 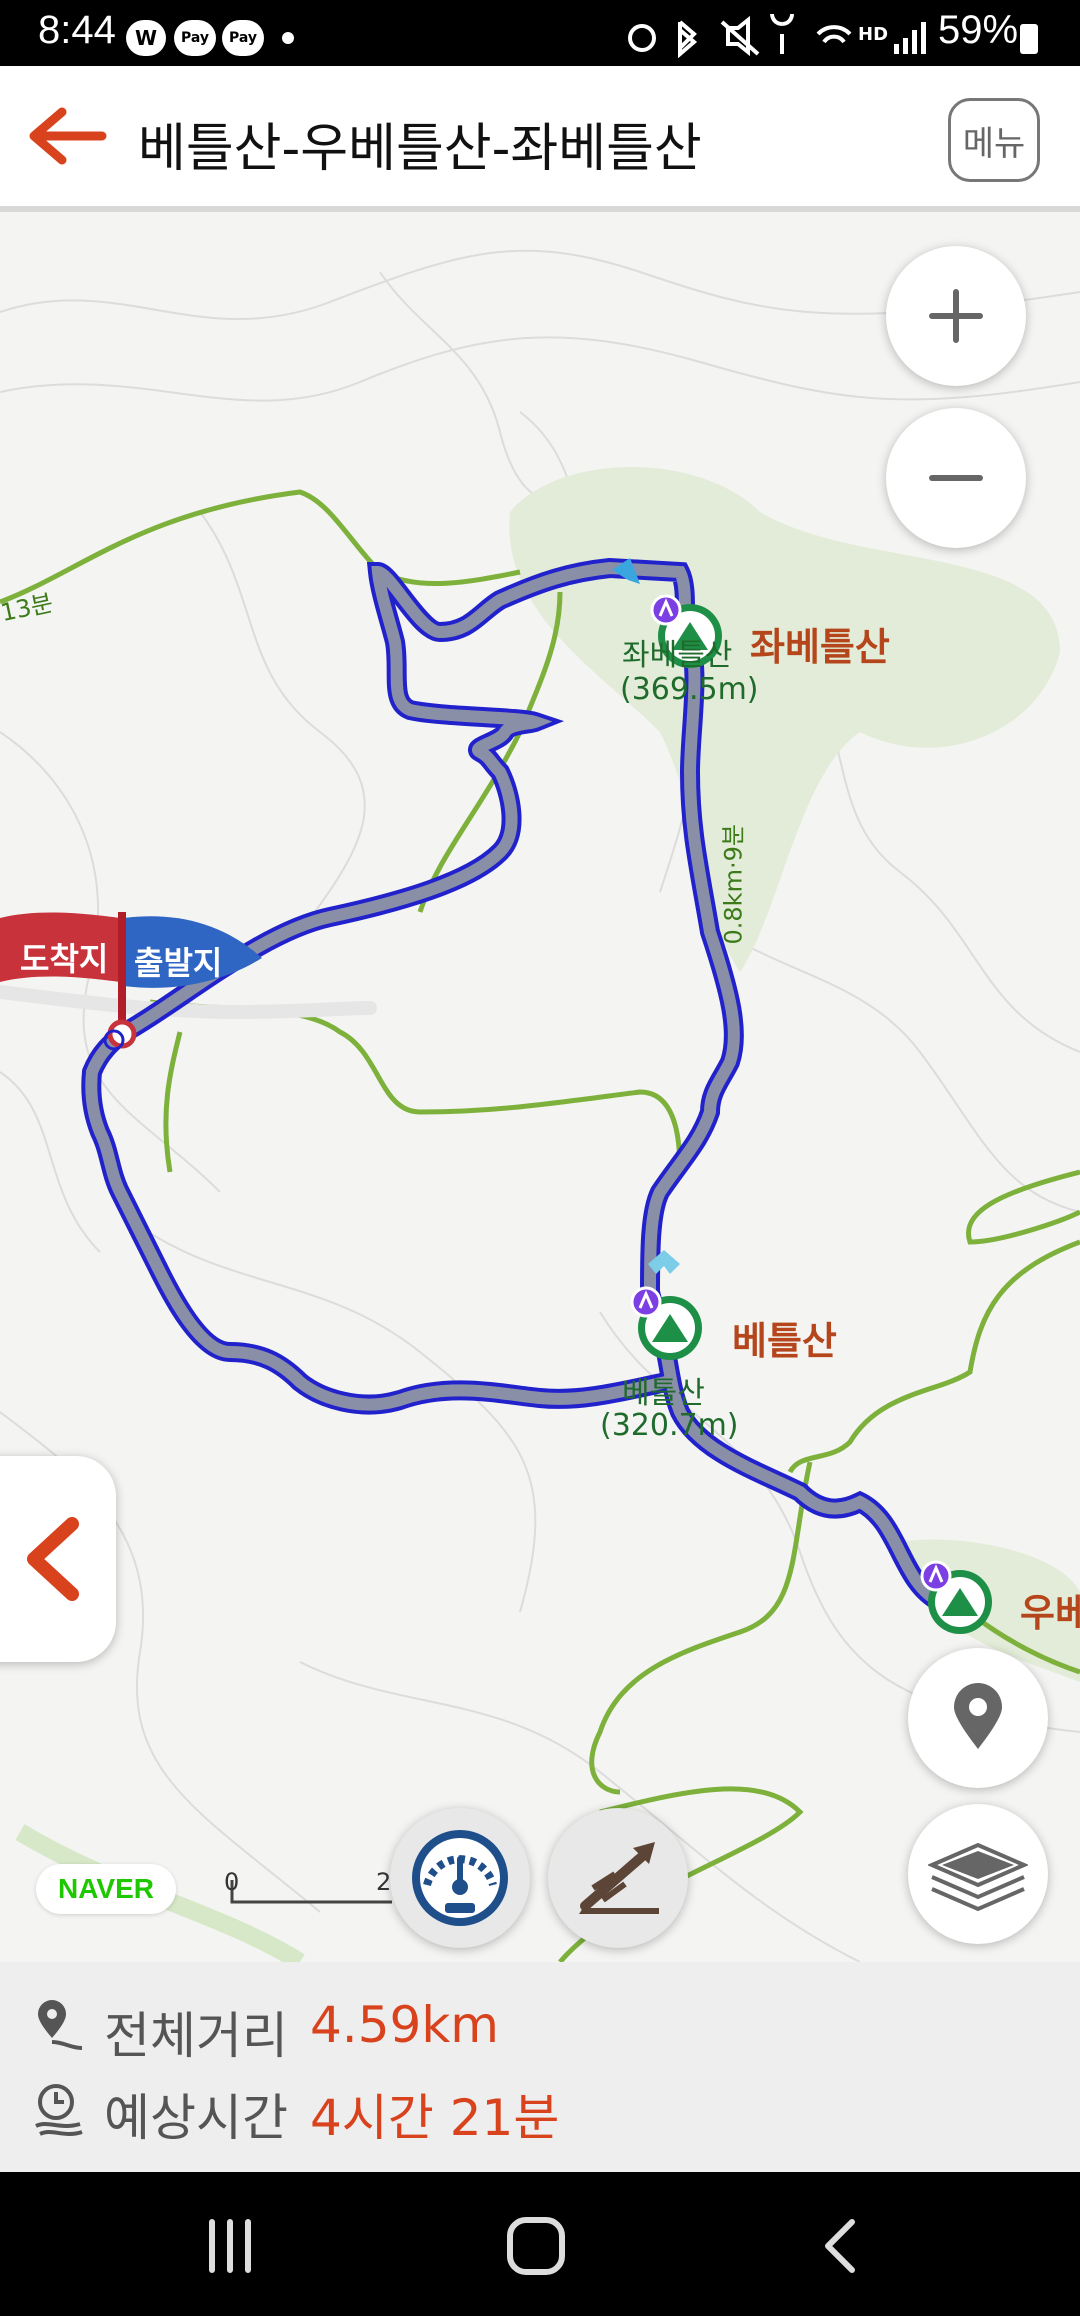 I want to click on route-info-panel: 전체거리 4.59km 예상시간 4시간 21분, so click(x=540, y=2067).